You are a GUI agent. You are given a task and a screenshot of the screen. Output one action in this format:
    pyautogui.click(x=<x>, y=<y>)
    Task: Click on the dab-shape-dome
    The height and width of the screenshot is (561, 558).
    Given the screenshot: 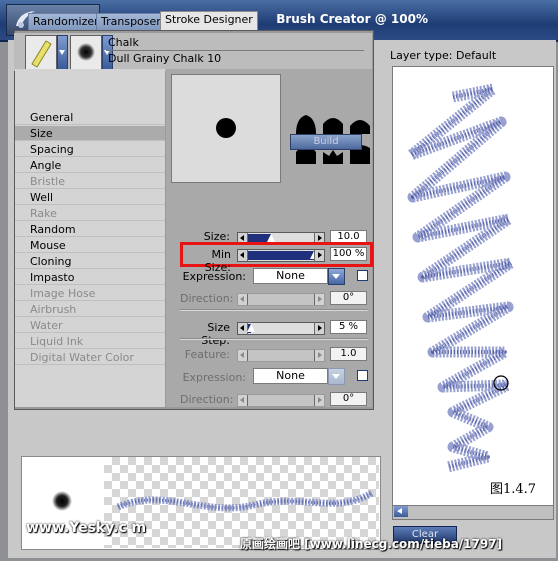 What is the action you would take?
    pyautogui.click(x=360, y=127)
    